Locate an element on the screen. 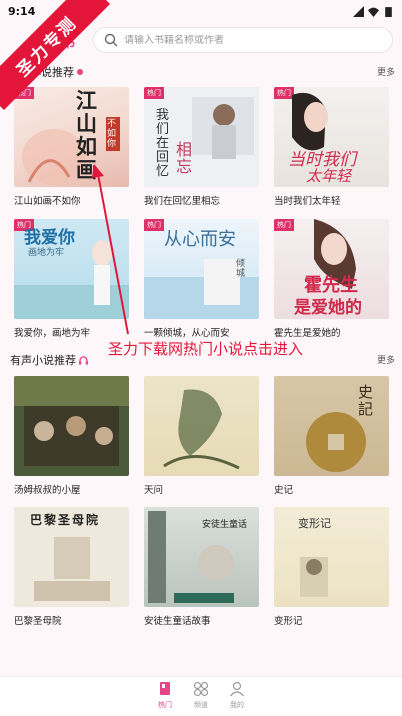 The height and width of the screenshot is (716, 402). novel-card: 热门 我们在回忆 相忘 我们在回忆里相忘 is located at coordinates (201, 147).